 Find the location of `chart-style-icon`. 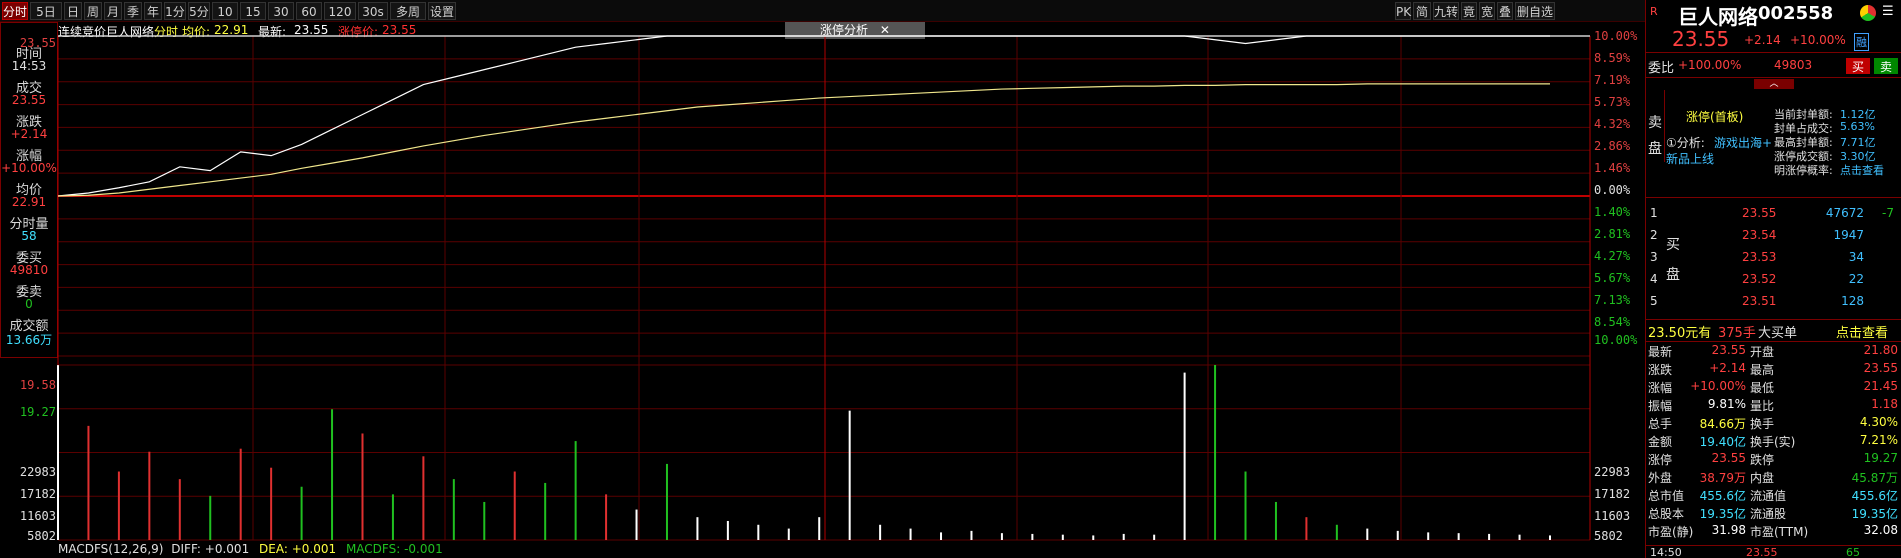

chart-style-icon is located at coordinates (1868, 13).